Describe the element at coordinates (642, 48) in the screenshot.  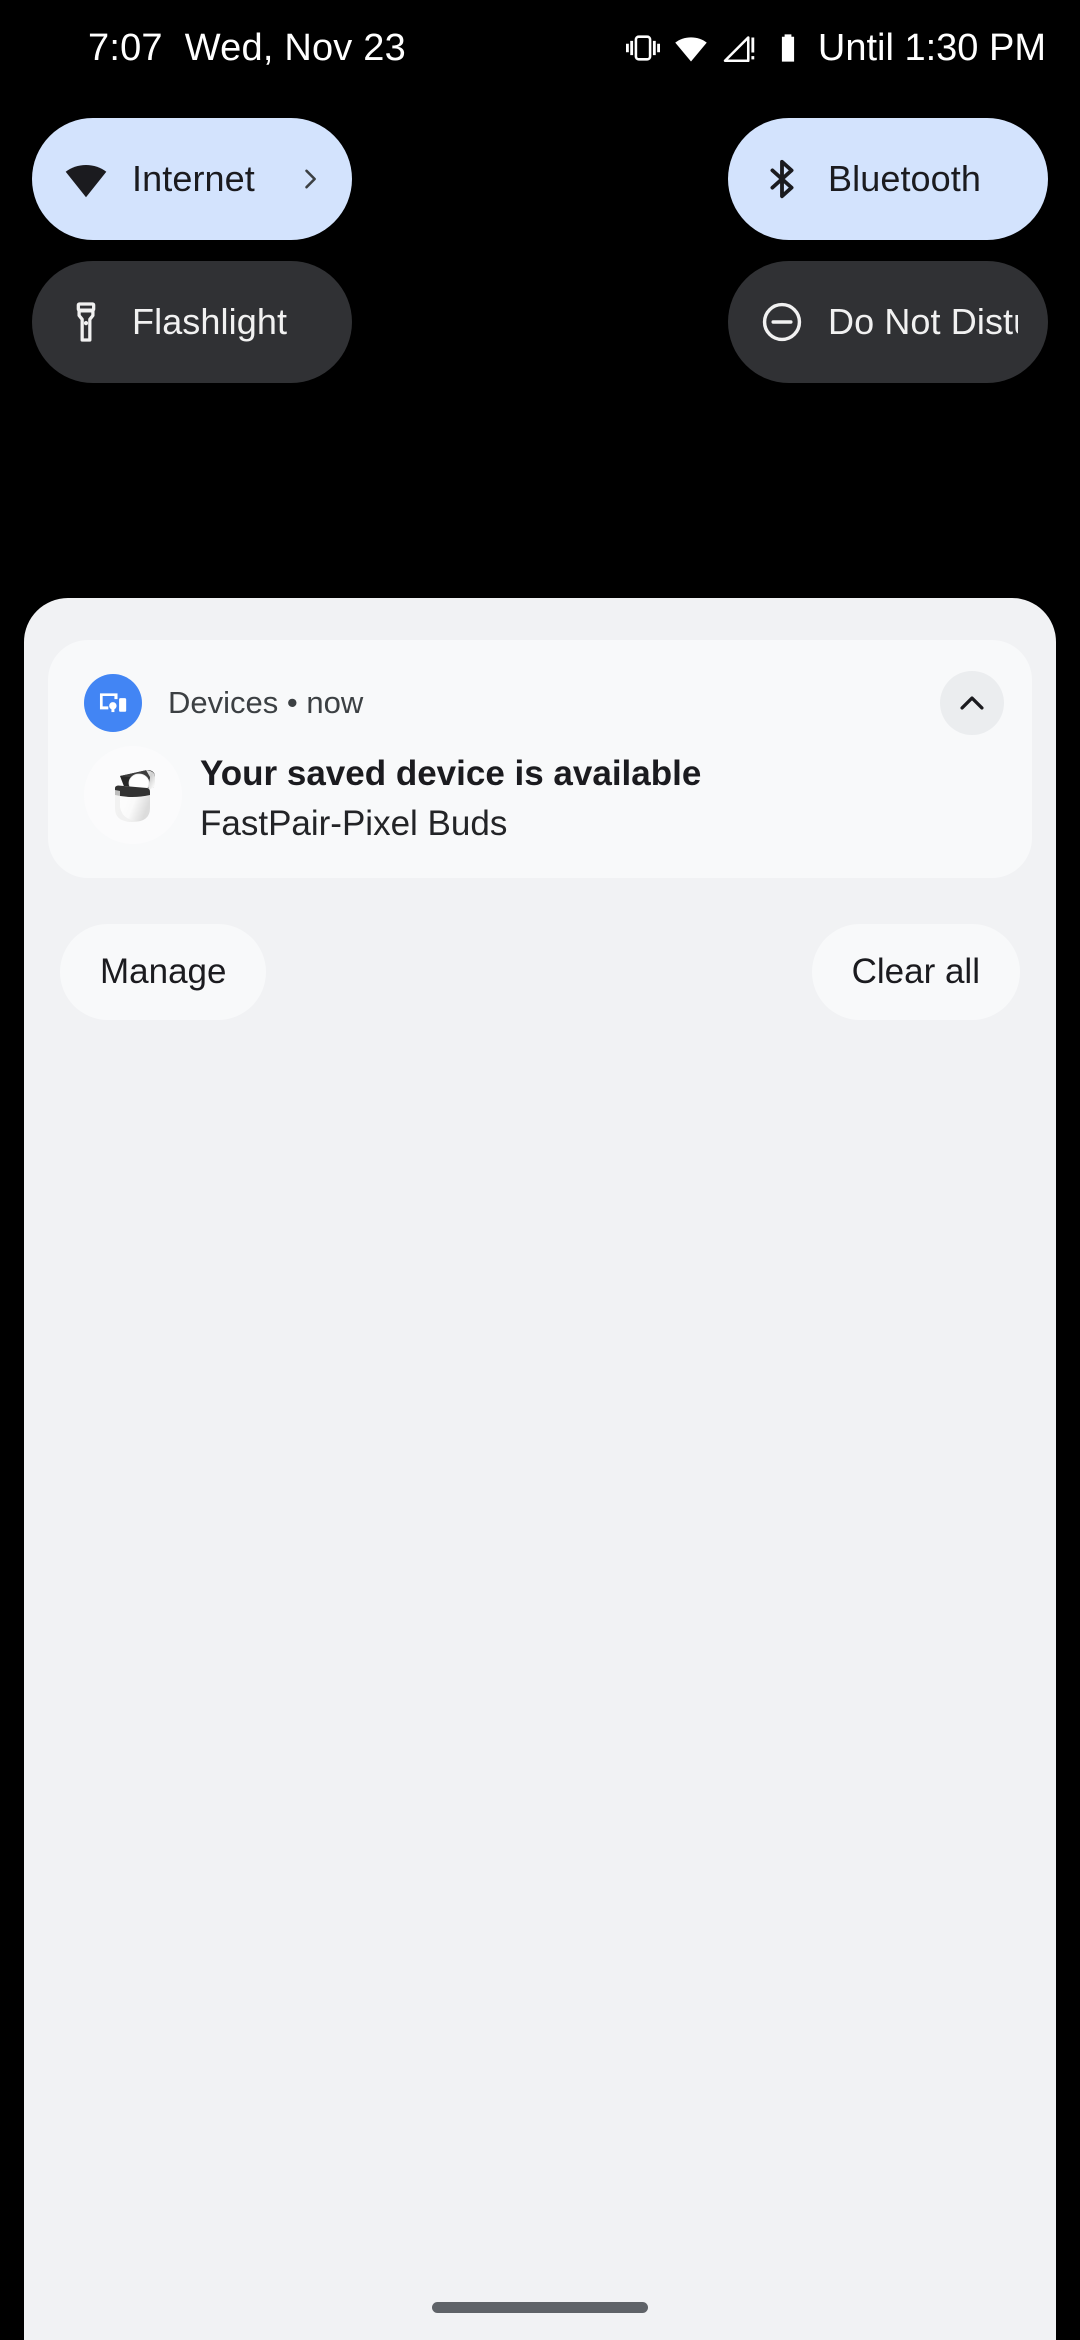
I see `vibrate-icon` at that location.